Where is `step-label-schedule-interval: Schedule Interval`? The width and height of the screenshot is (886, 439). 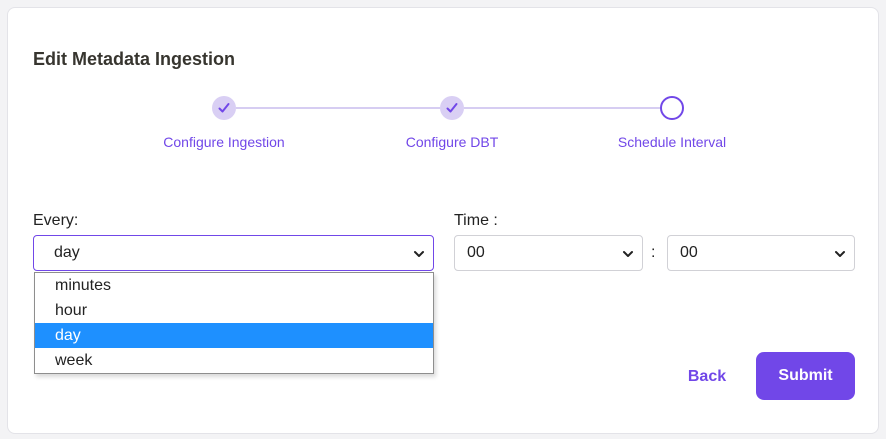 step-label-schedule-interval: Schedule Interval is located at coordinates (672, 142).